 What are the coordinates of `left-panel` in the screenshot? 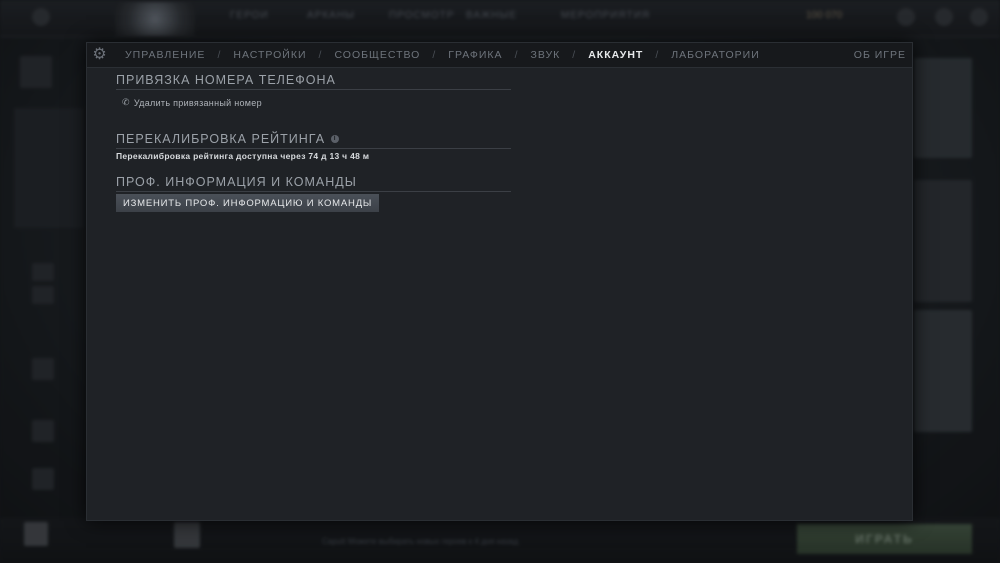 It's located at (49, 283).